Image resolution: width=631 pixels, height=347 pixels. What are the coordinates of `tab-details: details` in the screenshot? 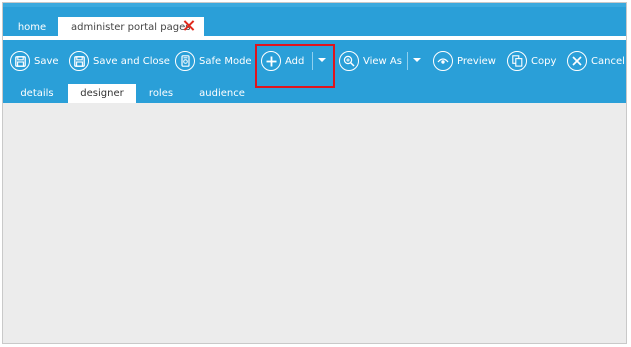 It's located at (37, 93).